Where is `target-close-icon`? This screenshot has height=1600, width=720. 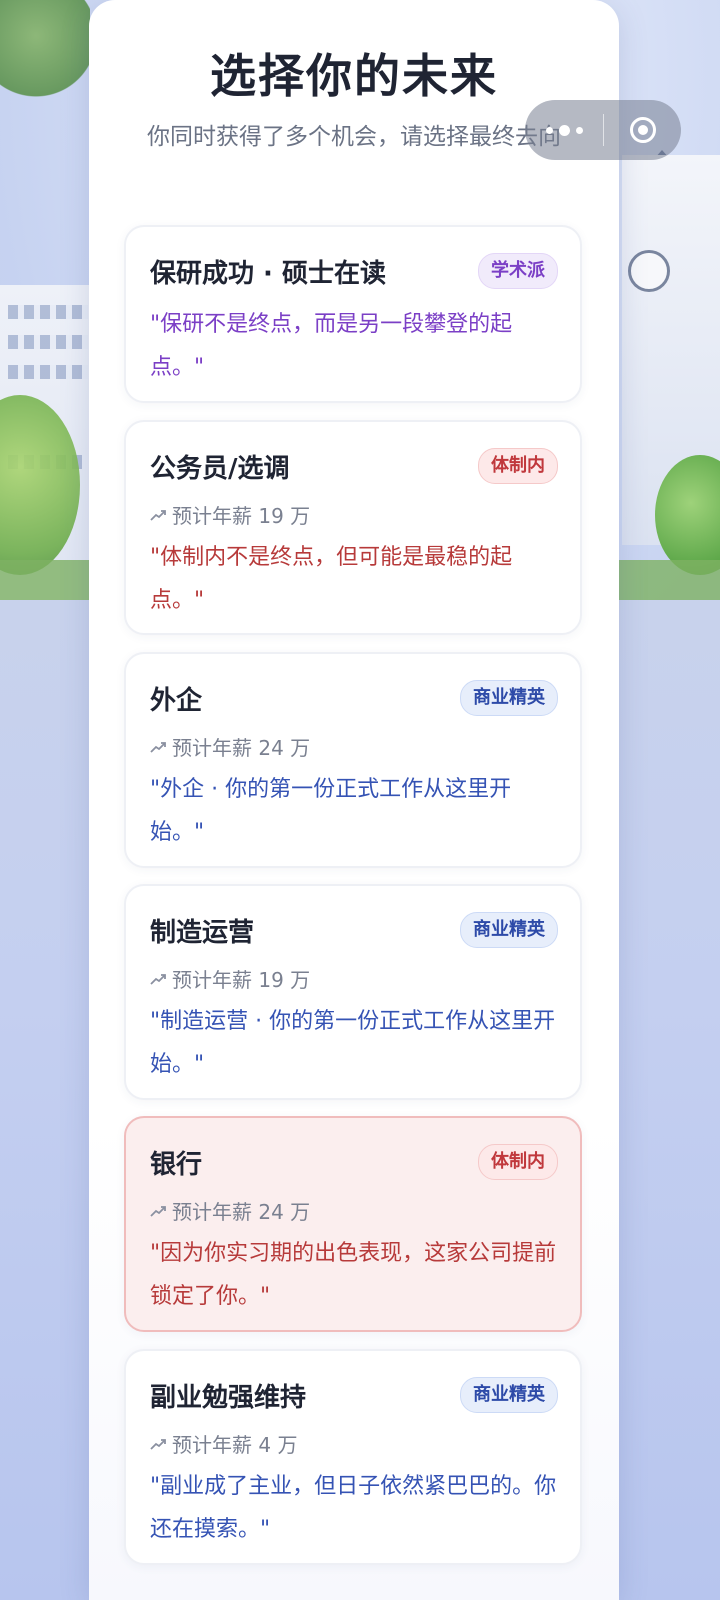
target-close-icon is located at coordinates (642, 130).